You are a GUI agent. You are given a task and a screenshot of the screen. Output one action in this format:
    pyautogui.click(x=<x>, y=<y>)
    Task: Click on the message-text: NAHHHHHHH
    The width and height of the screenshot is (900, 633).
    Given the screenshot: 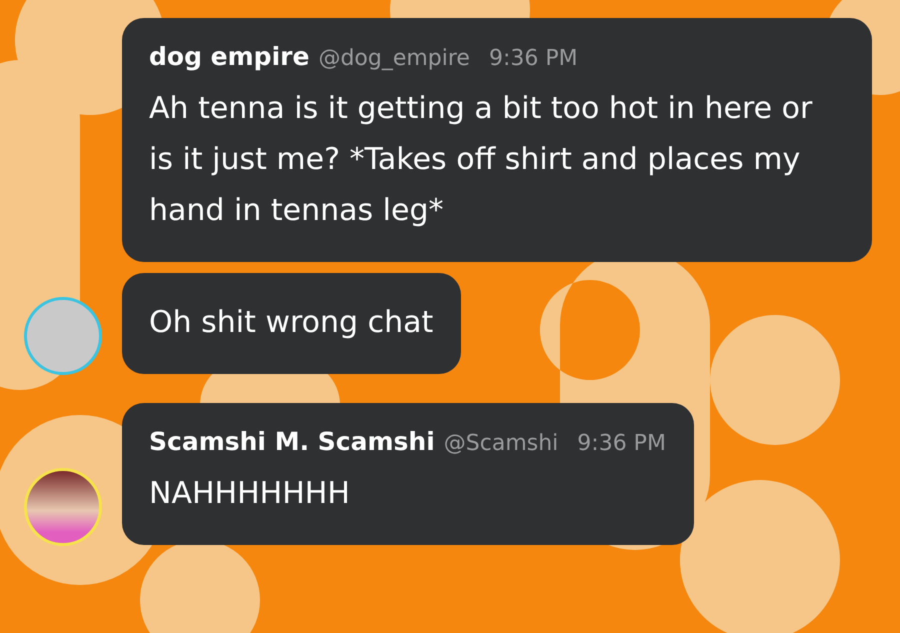 What is the action you would take?
    pyautogui.click(x=250, y=494)
    